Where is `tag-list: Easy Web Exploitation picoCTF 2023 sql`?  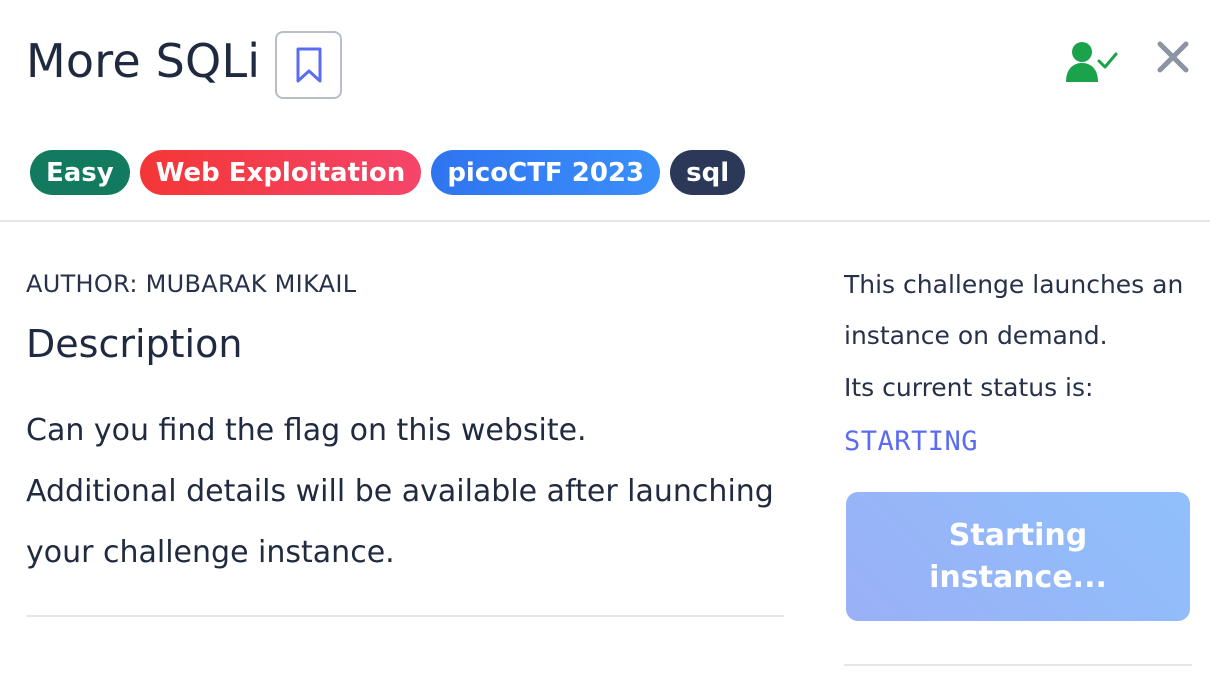 tag-list: Easy Web Exploitation picoCTF 2023 sql is located at coordinates (388, 172).